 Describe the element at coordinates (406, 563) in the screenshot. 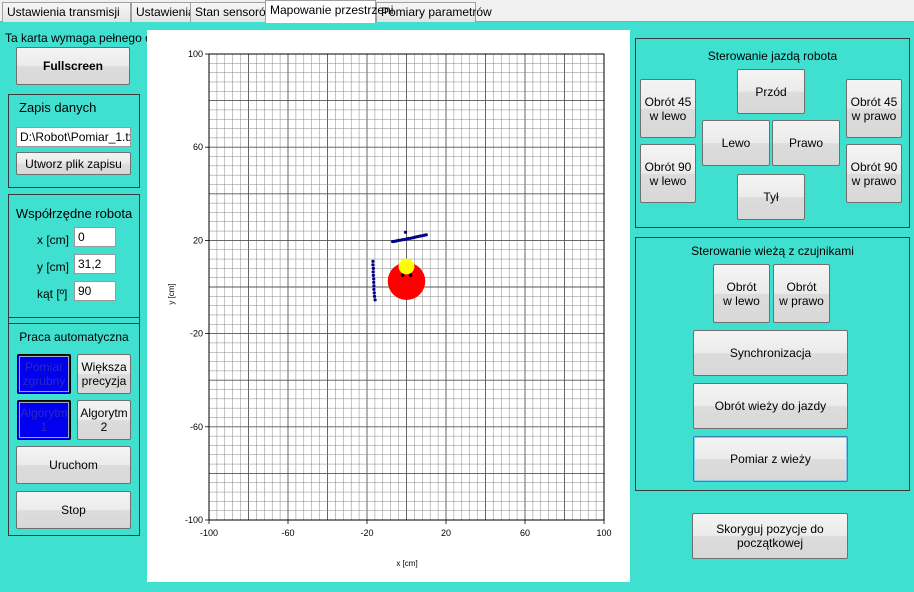

I see `x-axis-label: x [cm]` at that location.